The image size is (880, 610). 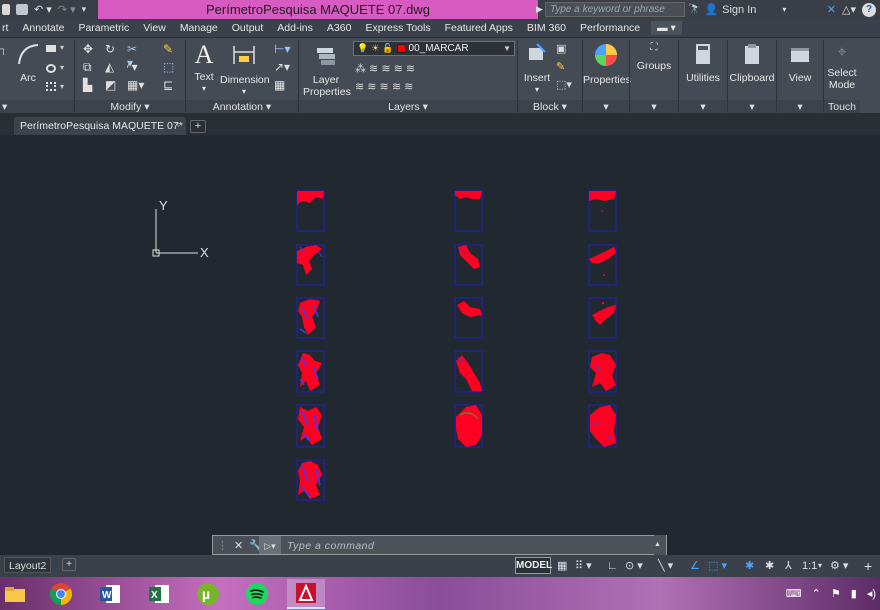 I want to click on rotate-icon: ↻, so click(x=111, y=49).